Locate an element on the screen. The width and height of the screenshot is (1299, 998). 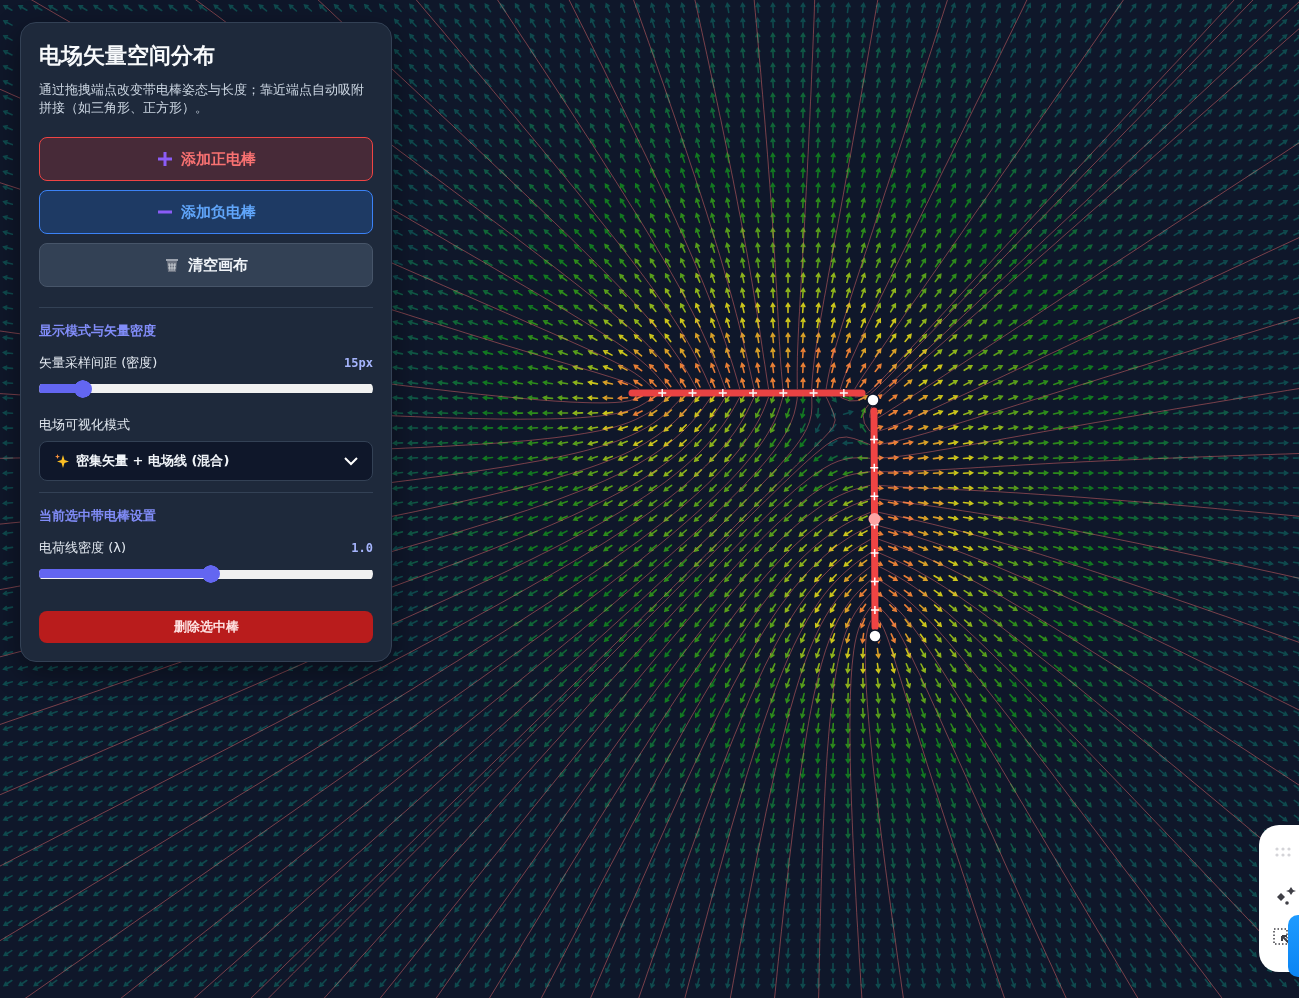
selection-icon is located at coordinates (1282, 937).